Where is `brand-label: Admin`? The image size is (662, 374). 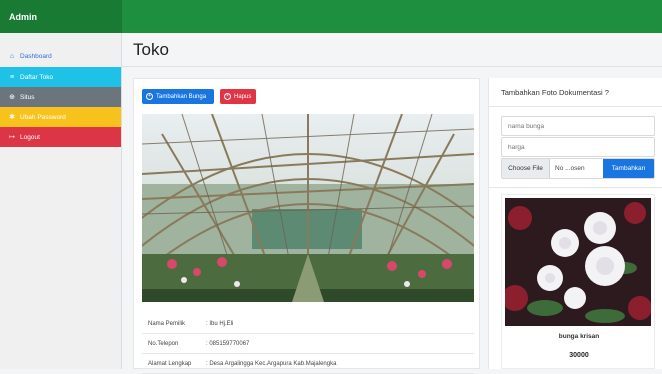 brand-label: Admin is located at coordinates (61, 16).